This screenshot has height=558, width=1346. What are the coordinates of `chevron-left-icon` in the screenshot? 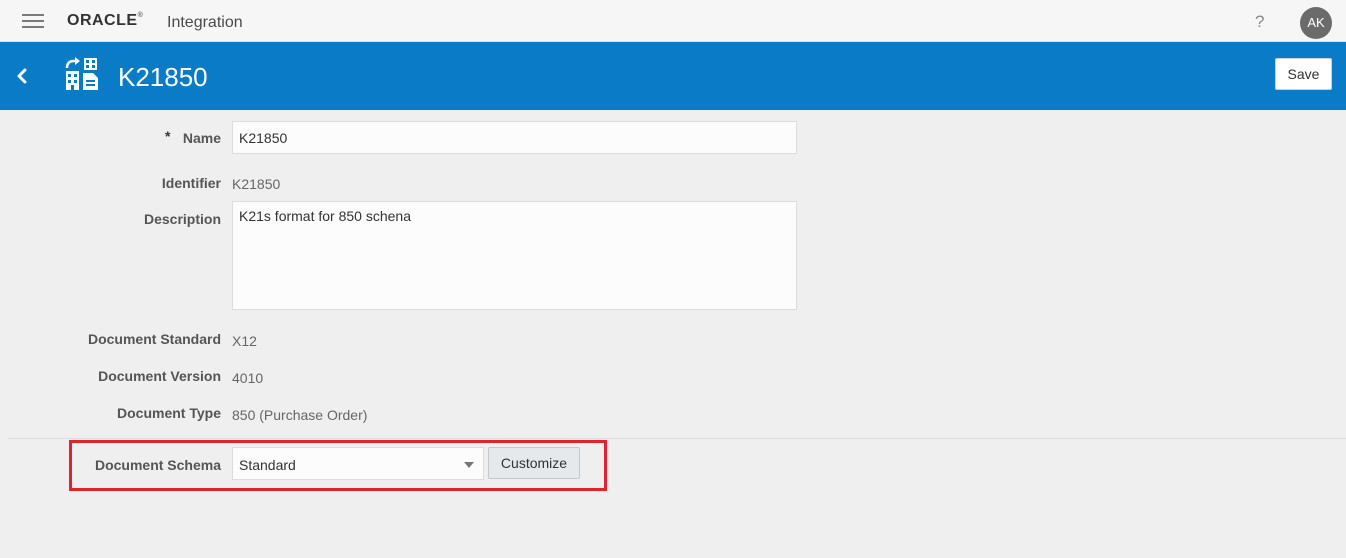 It's located at (22, 76).